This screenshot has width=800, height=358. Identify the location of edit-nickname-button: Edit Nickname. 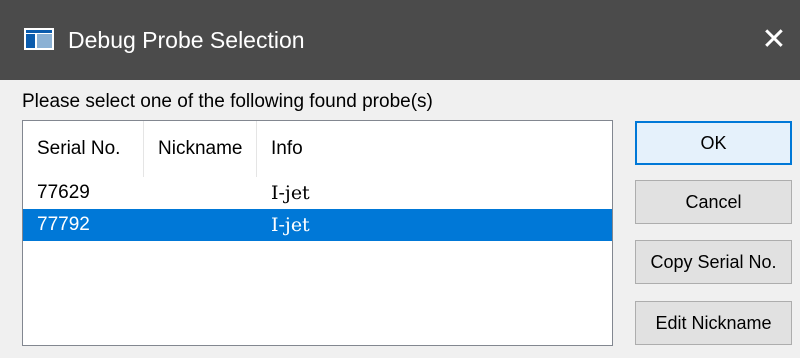
(713, 323).